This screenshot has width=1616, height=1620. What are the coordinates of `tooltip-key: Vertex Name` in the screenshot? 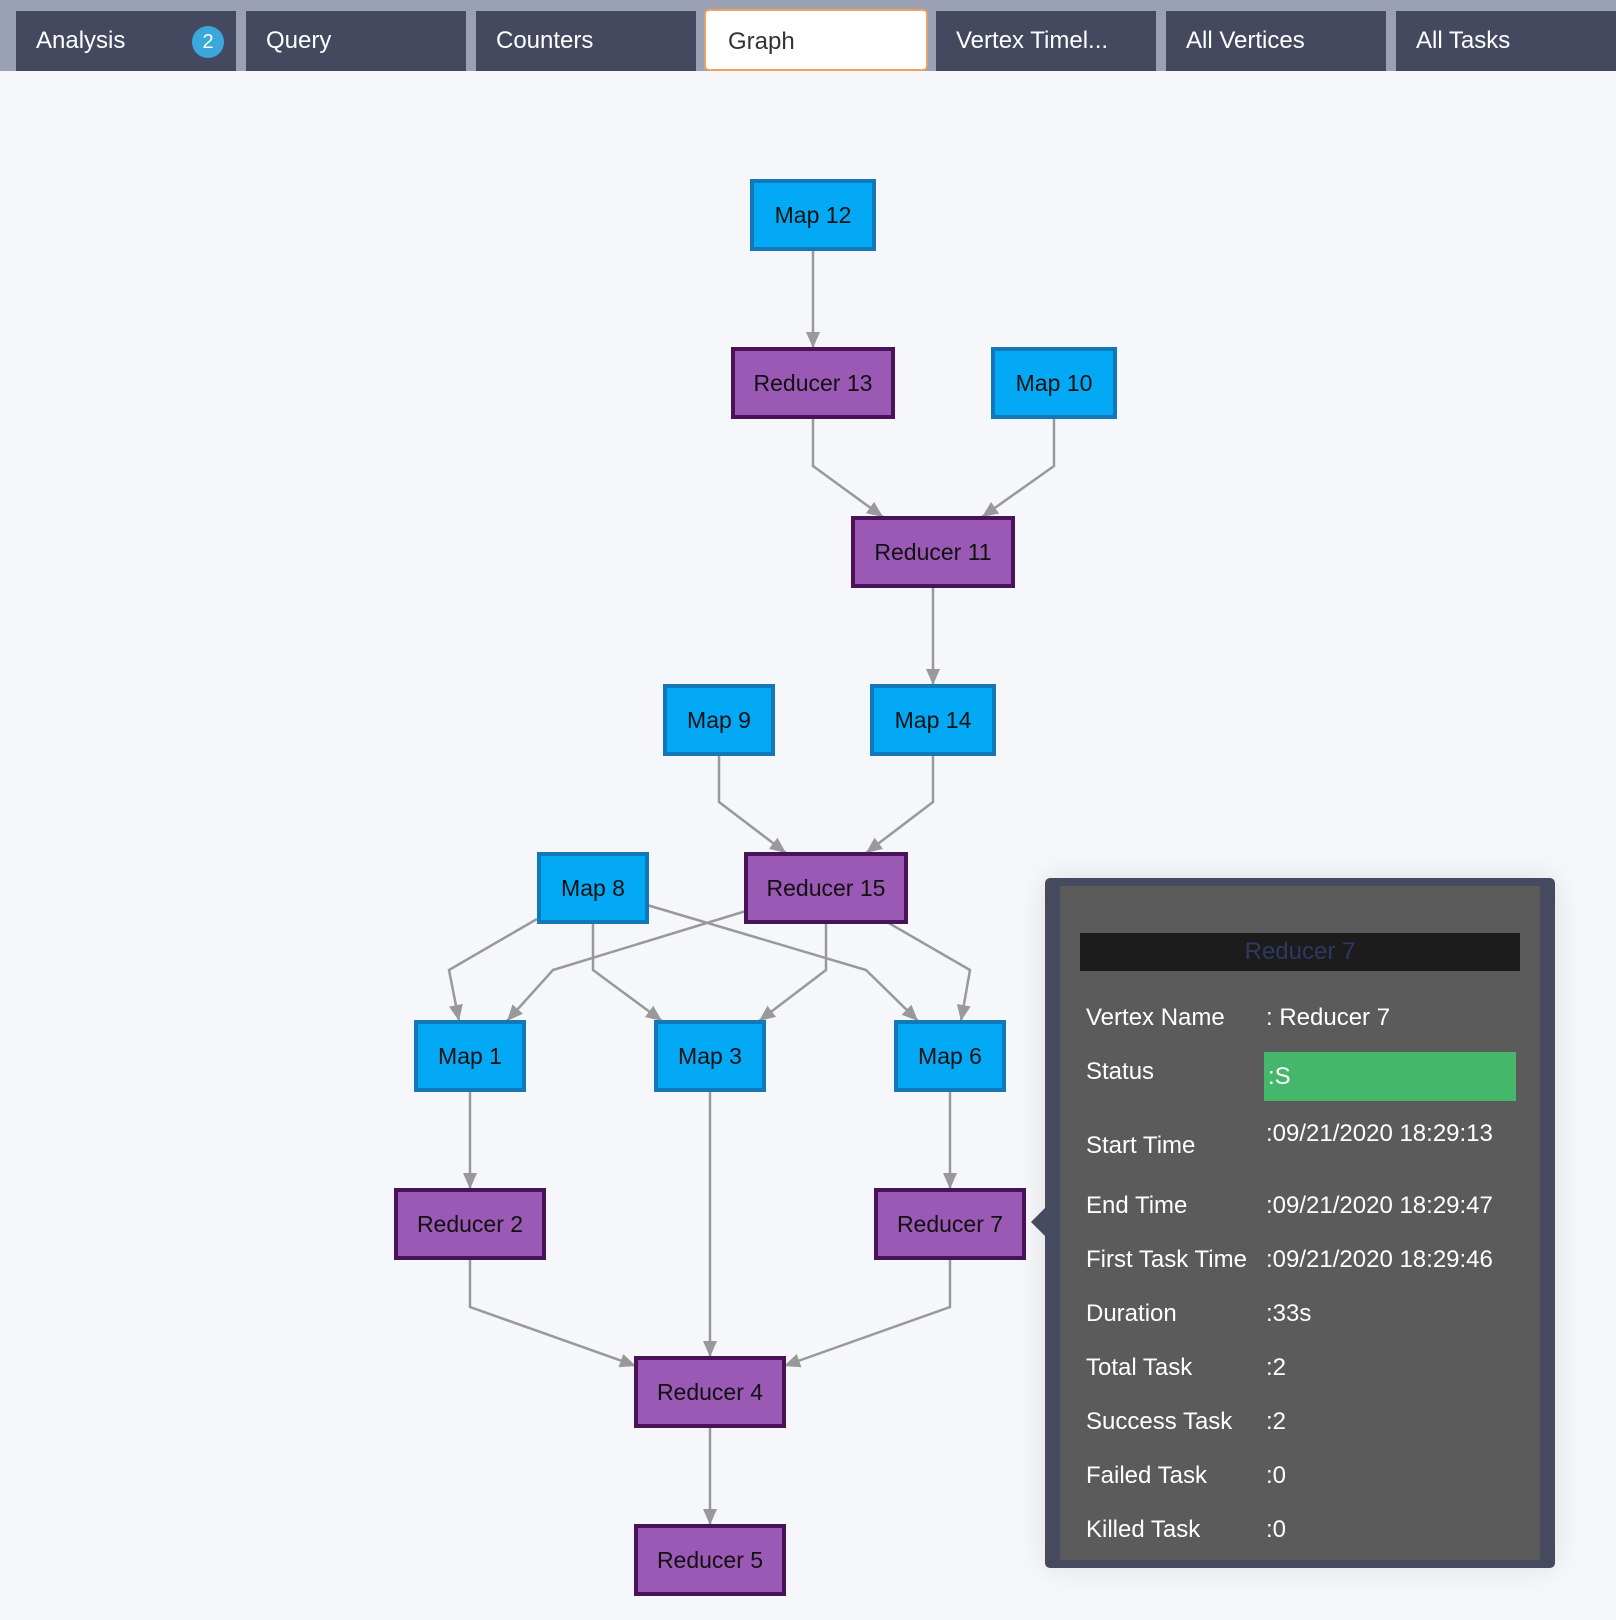 It's located at (1155, 1017).